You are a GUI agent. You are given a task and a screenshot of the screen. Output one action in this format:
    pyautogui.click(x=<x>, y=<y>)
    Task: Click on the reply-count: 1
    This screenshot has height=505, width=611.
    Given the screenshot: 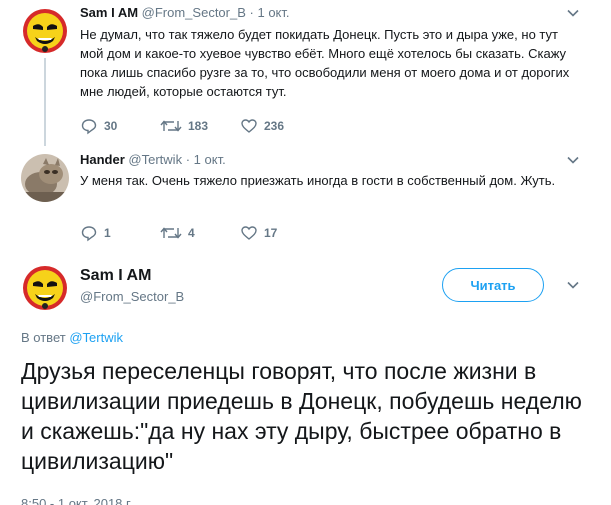 What is the action you would take?
    pyautogui.click(x=107, y=233)
    